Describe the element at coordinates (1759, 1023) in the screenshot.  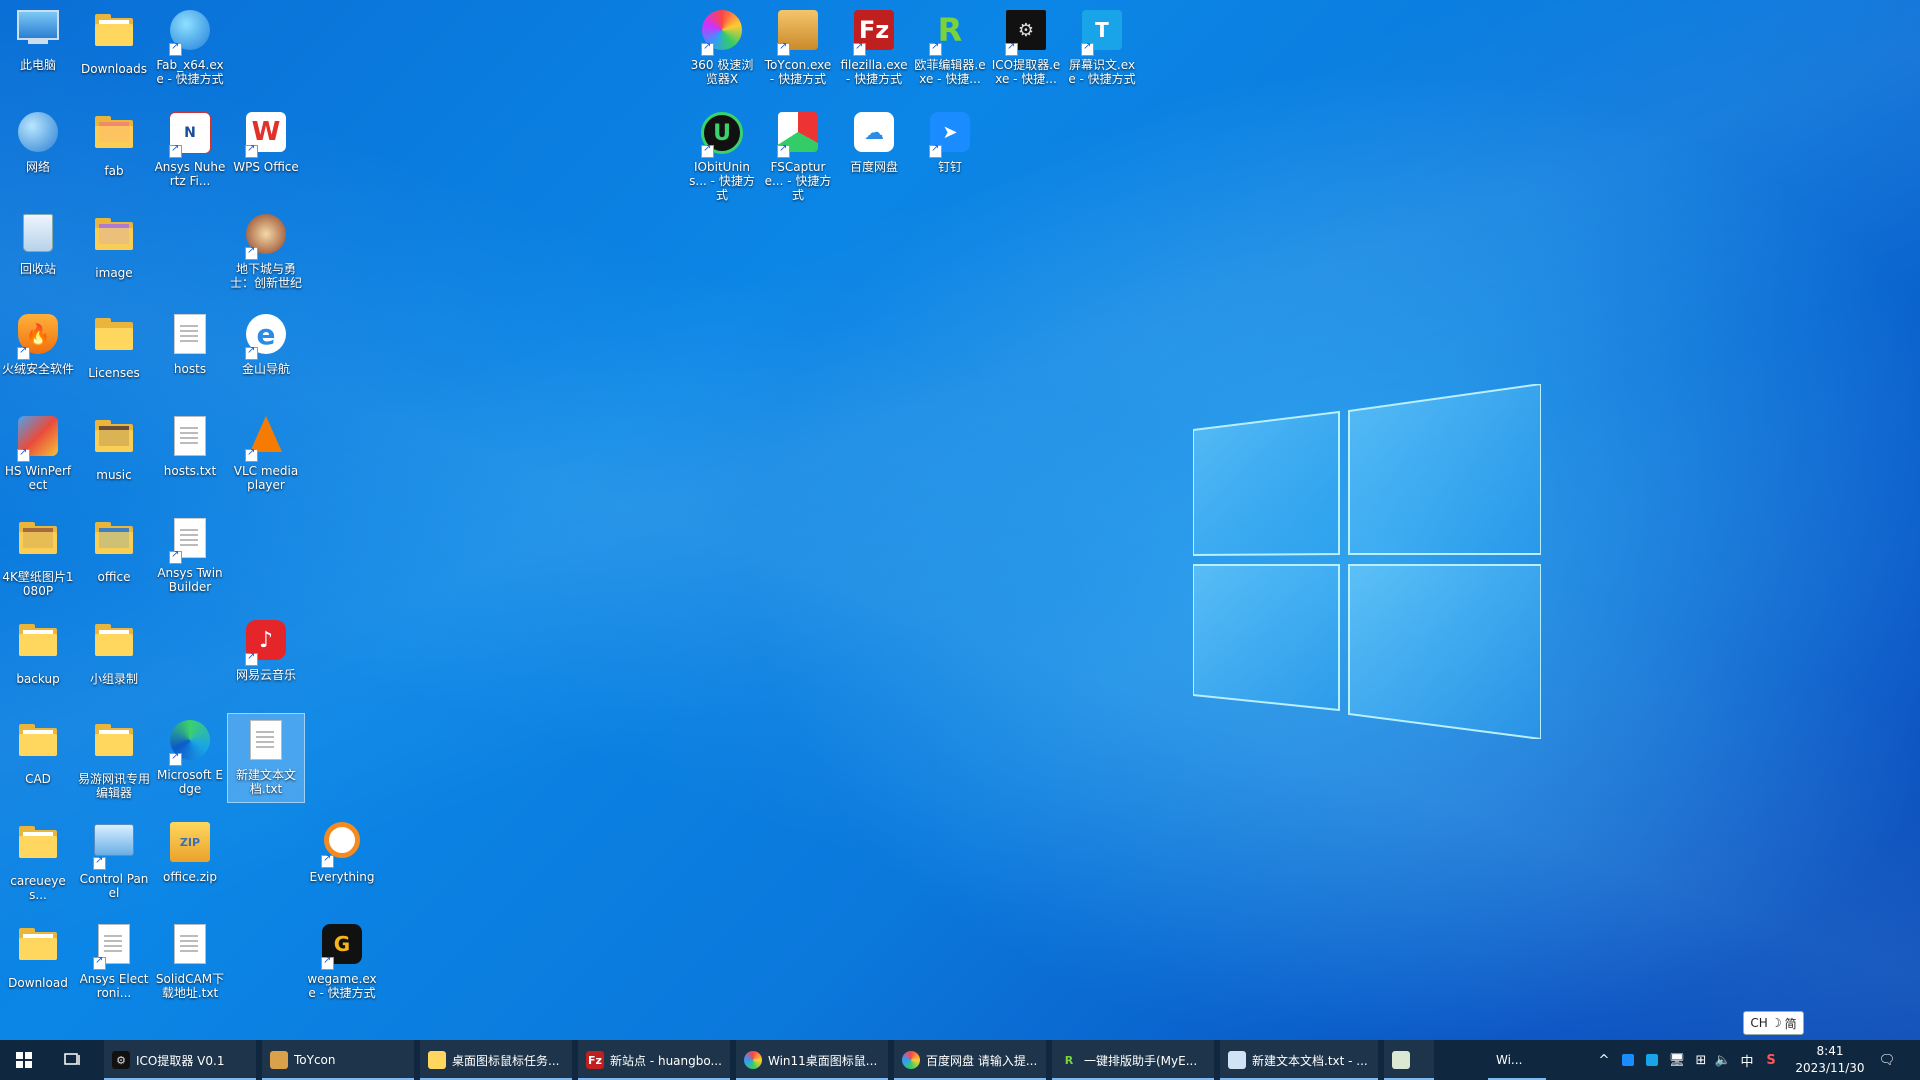
I see `ime-language: CH` at that location.